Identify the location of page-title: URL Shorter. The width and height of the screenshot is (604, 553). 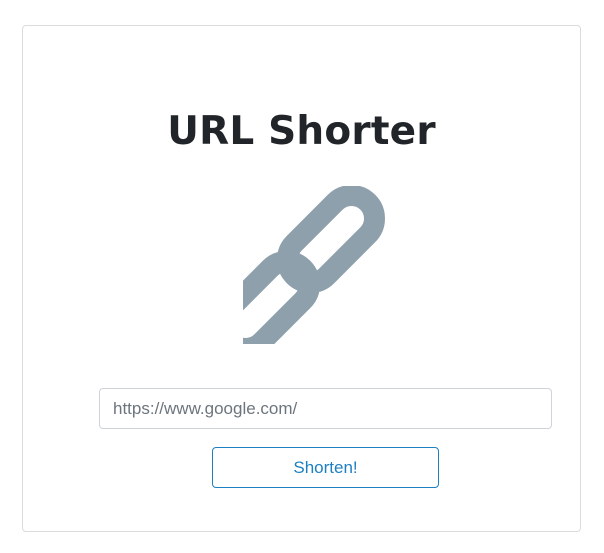
(301, 131).